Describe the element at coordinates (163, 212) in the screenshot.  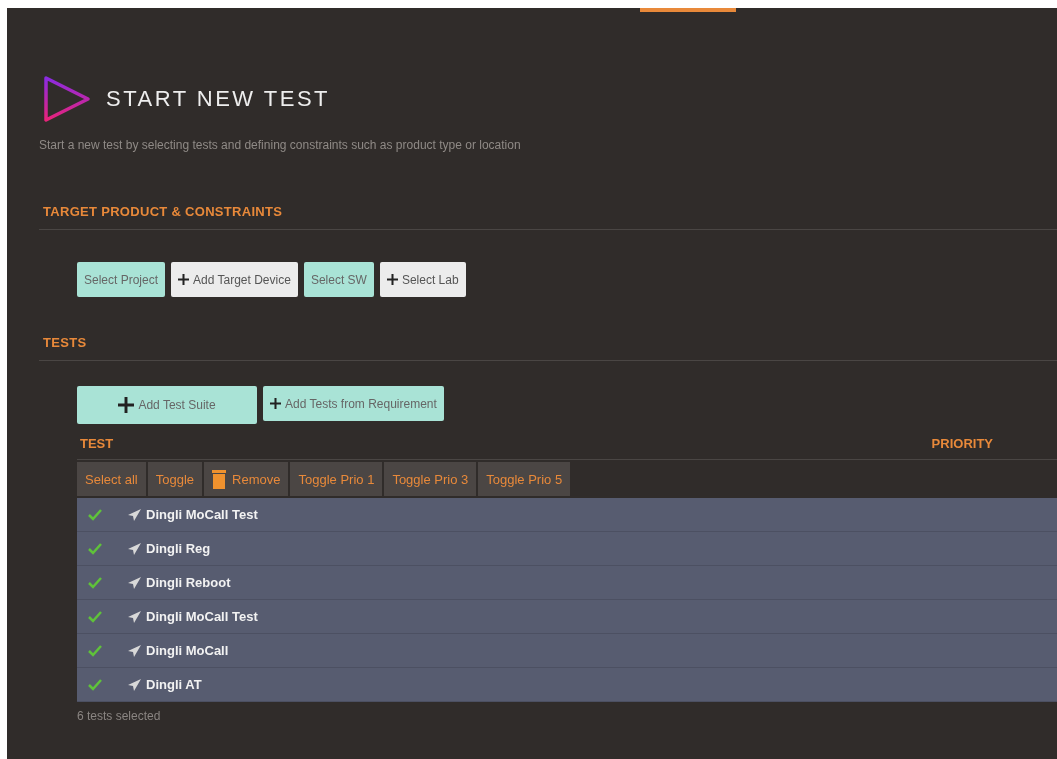
I see `section-heading: TARGET PRODUCT & CONSTRAINTS` at that location.